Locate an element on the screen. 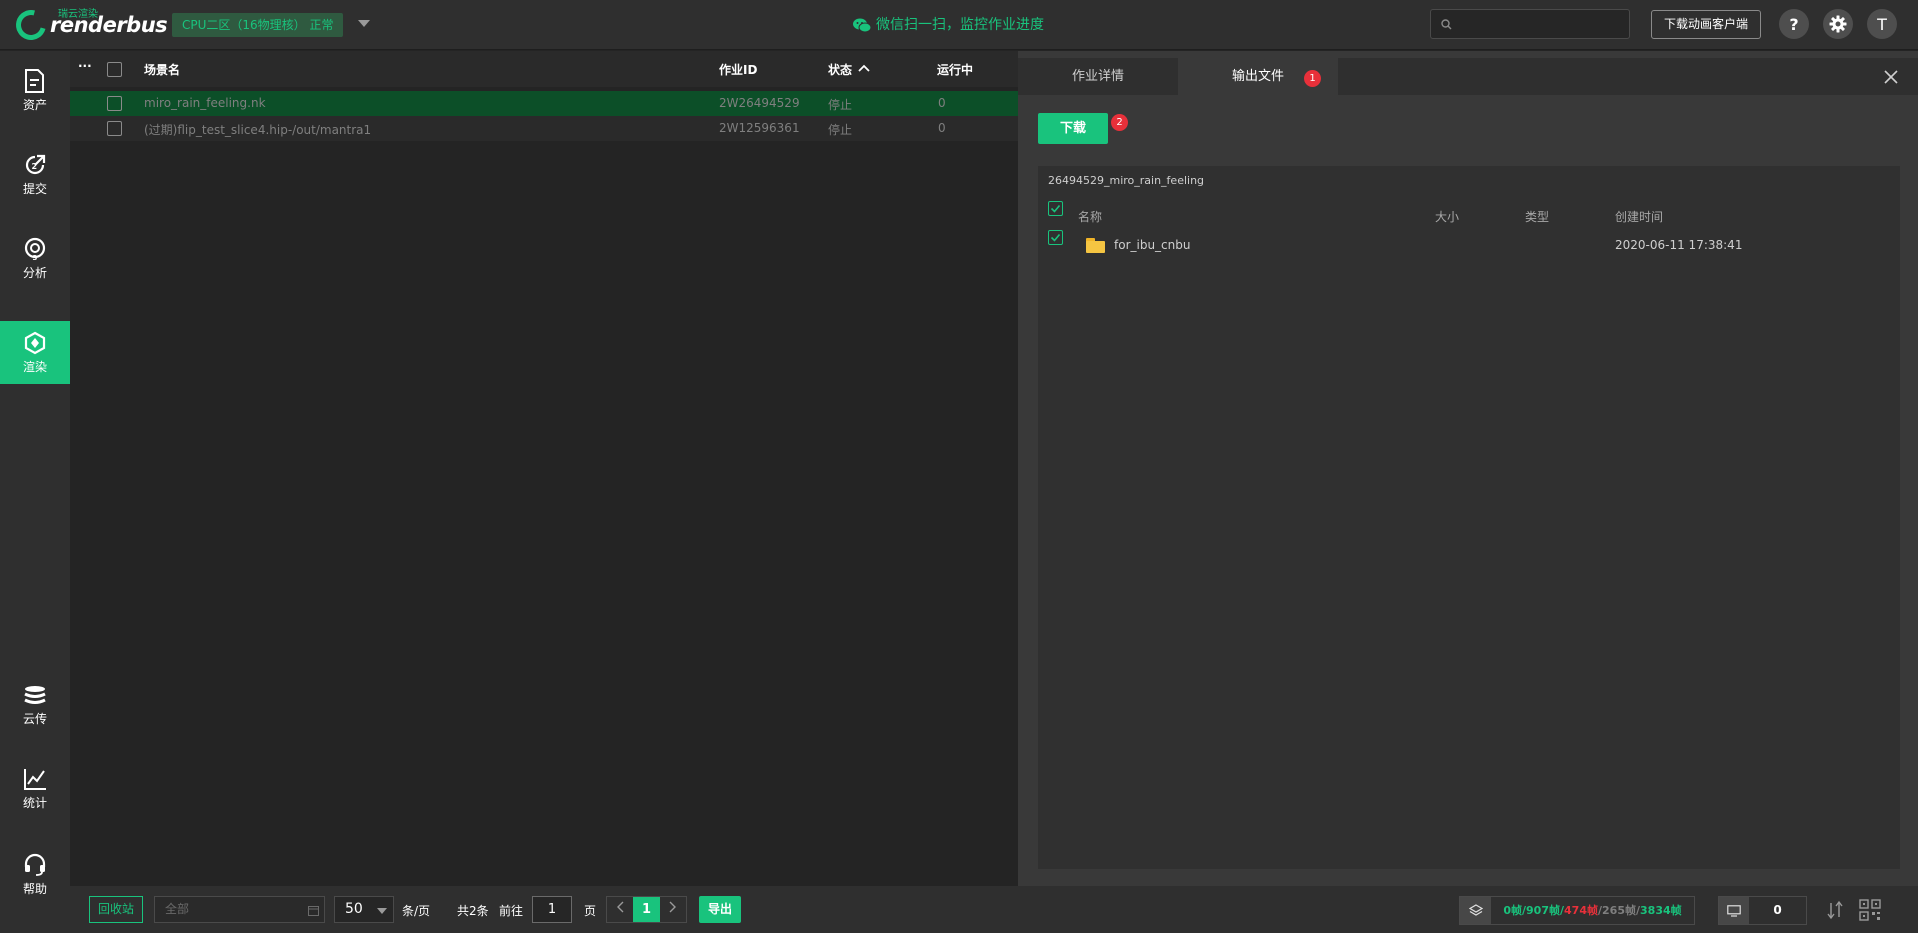 The height and width of the screenshot is (933, 1918). sidebar-item-submit: 2 提交 is located at coordinates (35, 174).